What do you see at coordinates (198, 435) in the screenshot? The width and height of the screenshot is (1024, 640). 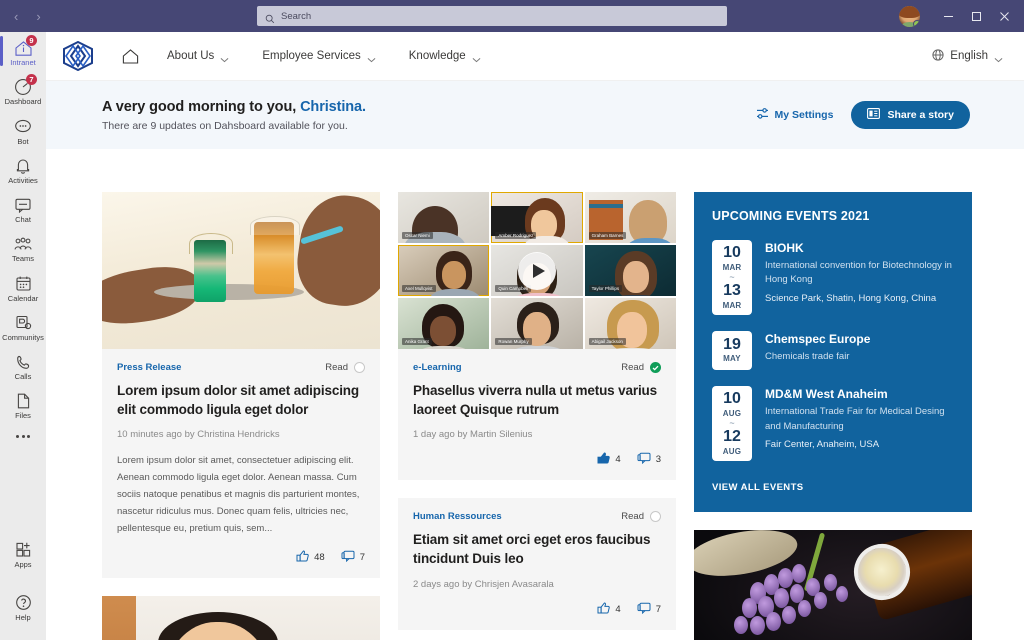 I see `article-meta: 10 minutes ago by Christina Hendricks` at bounding box center [198, 435].